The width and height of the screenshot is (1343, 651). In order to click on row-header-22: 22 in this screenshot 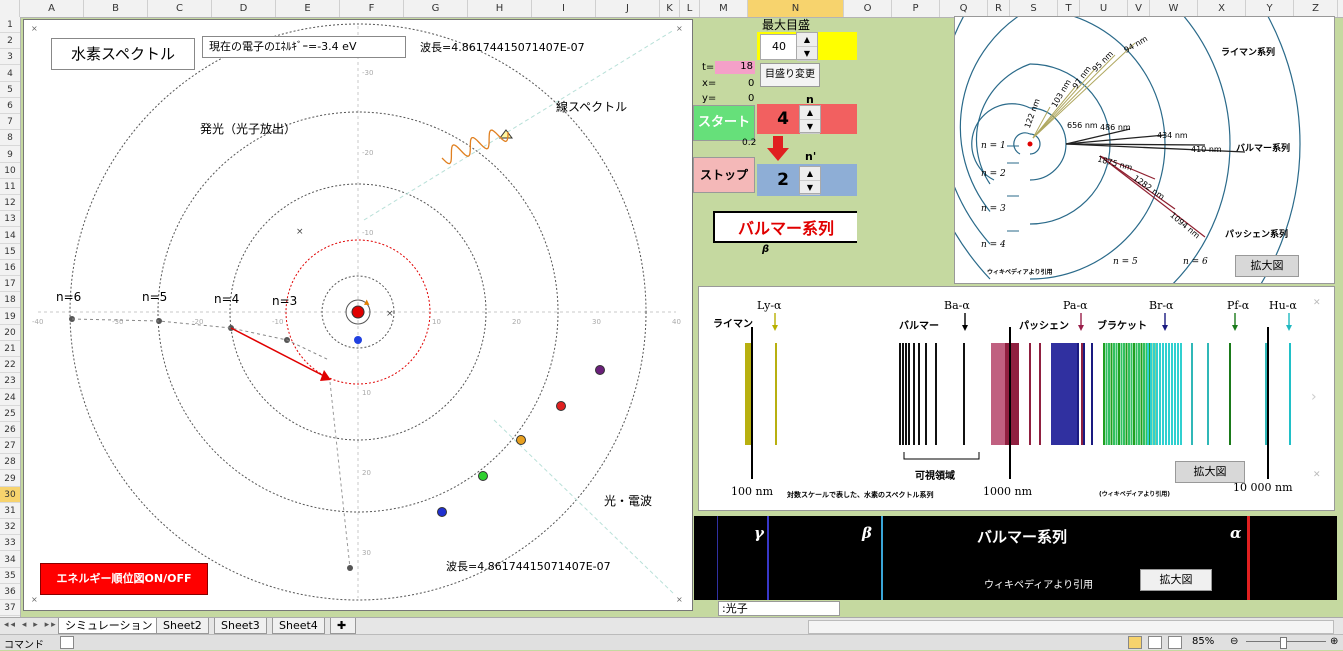, I will do `click(10, 365)`.